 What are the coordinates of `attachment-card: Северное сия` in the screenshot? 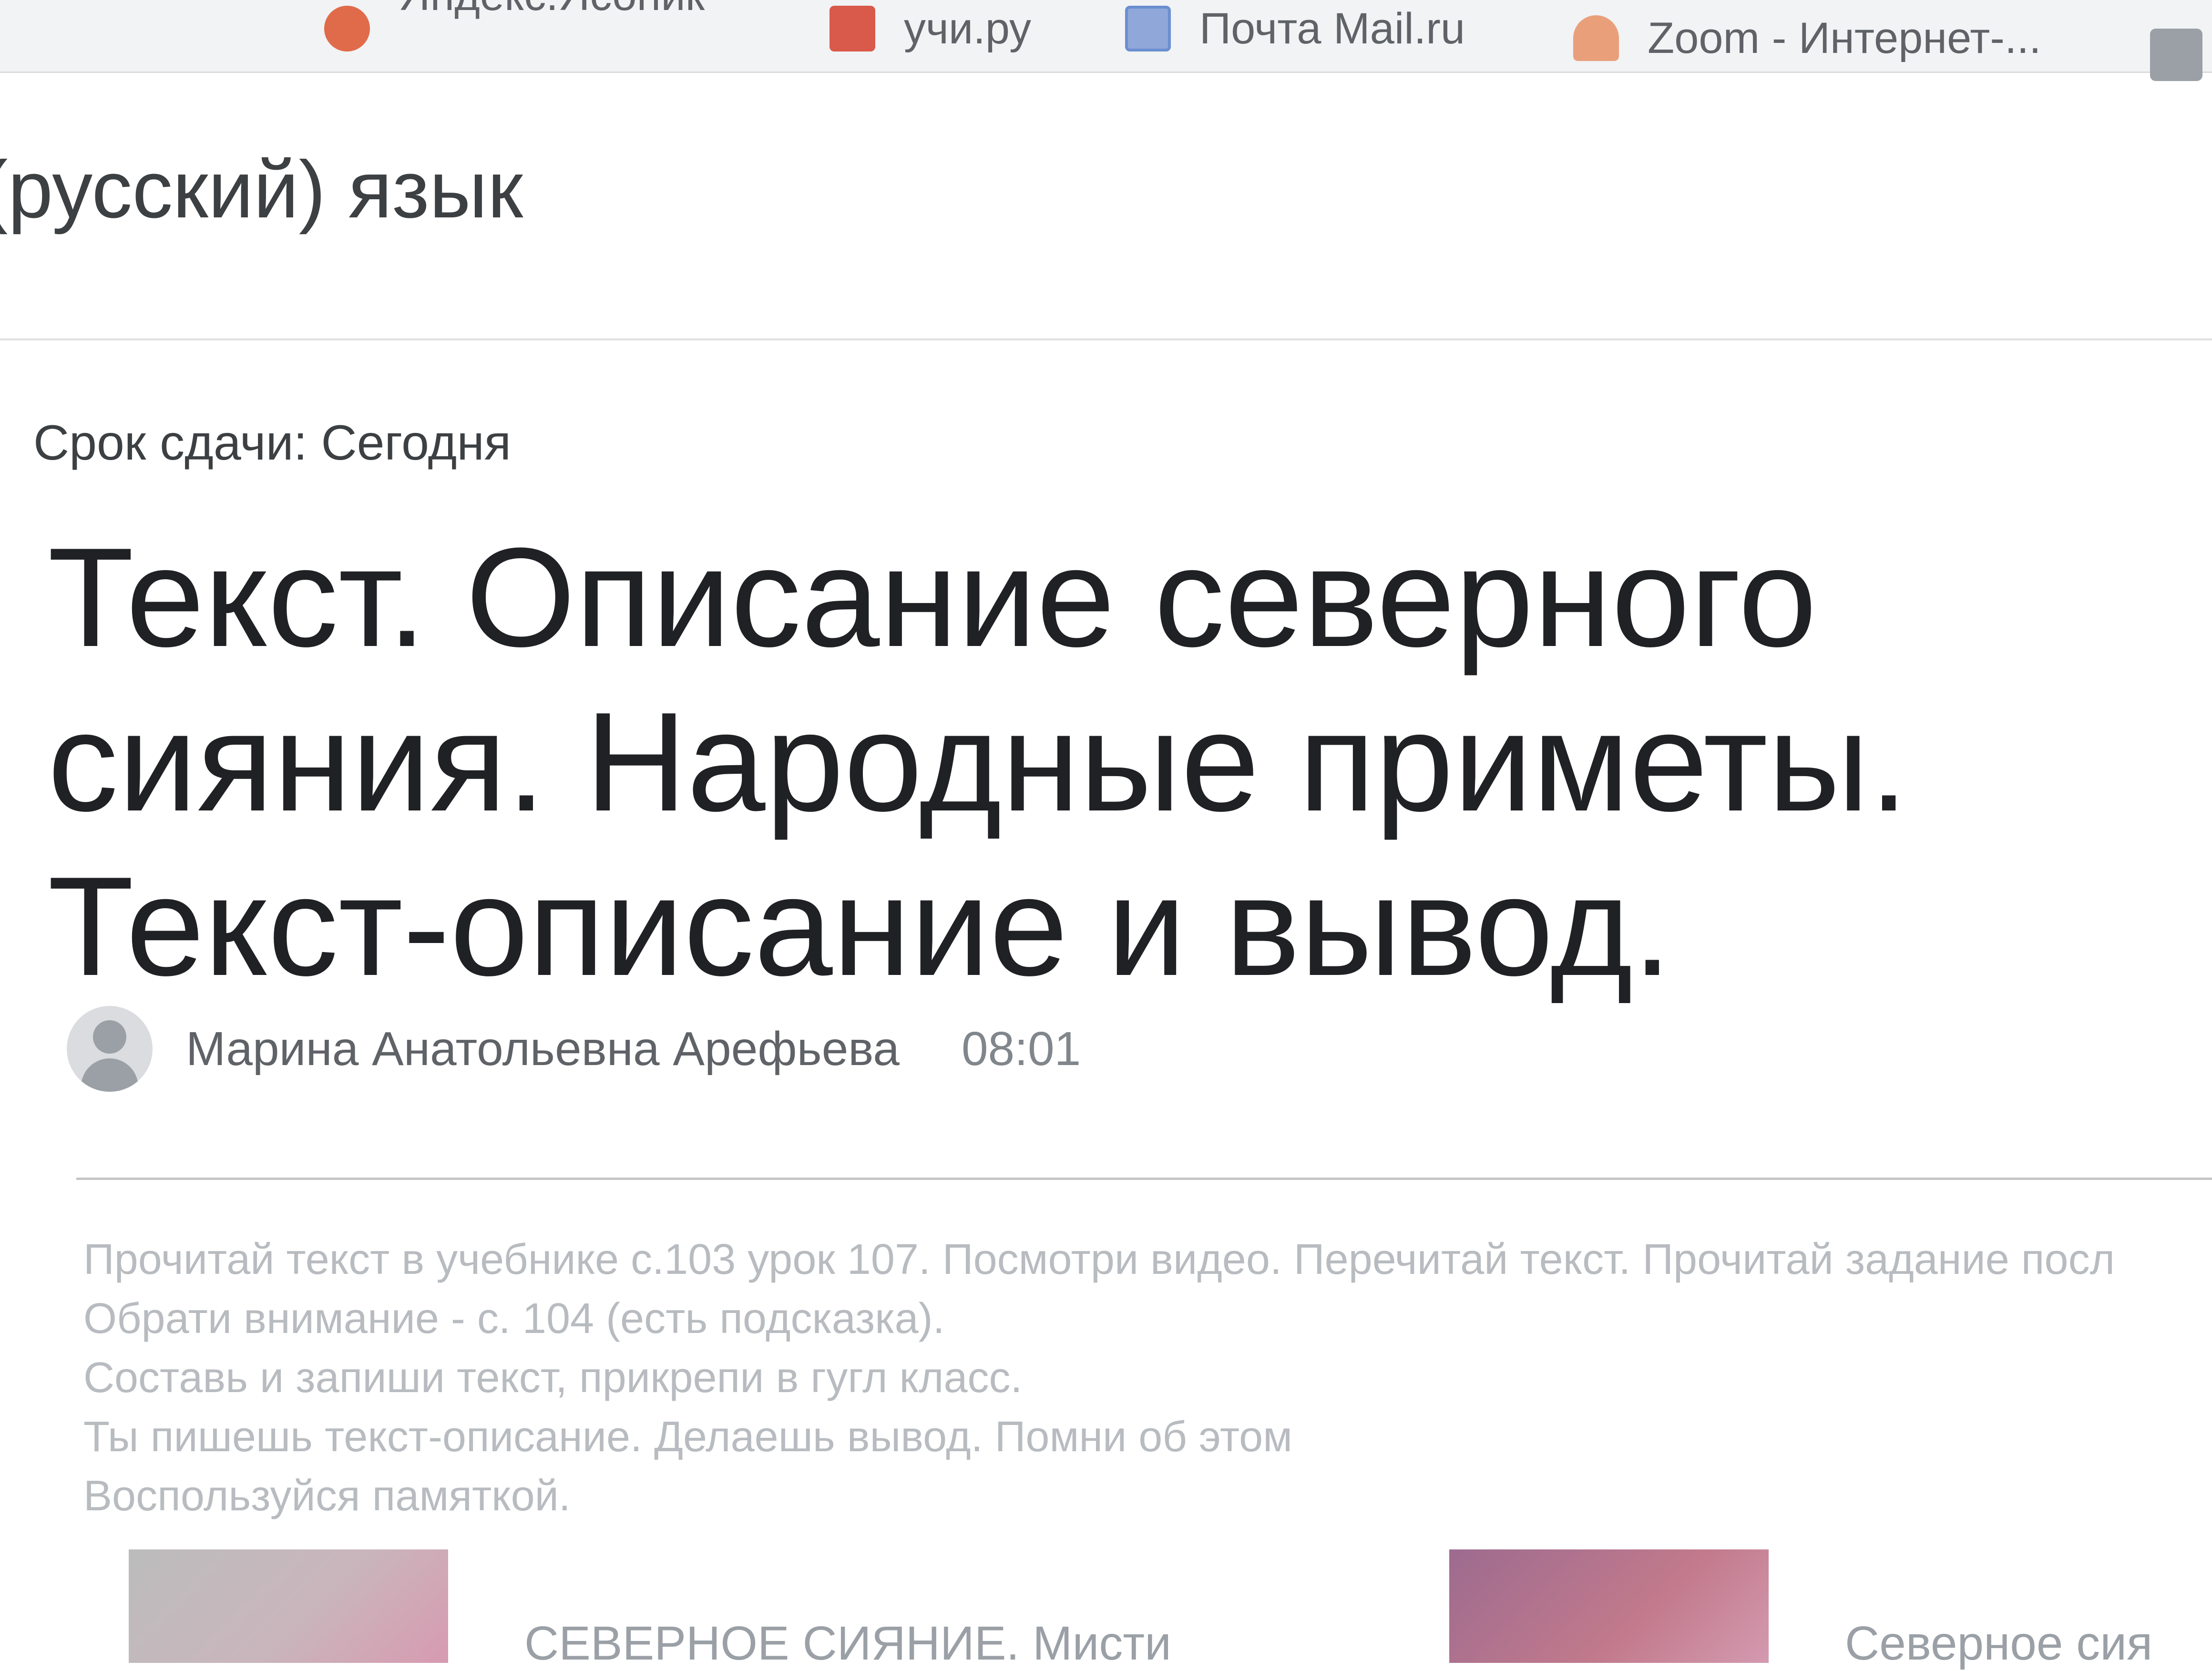 It's located at (1800, 1610).